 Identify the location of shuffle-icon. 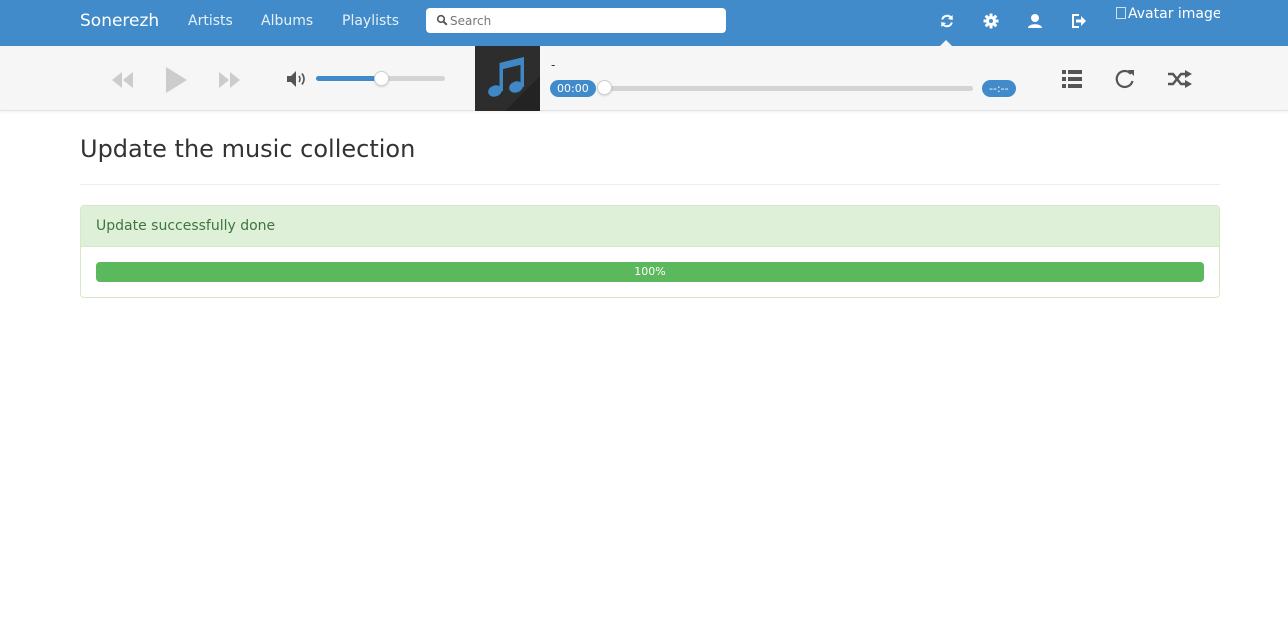
(1180, 79).